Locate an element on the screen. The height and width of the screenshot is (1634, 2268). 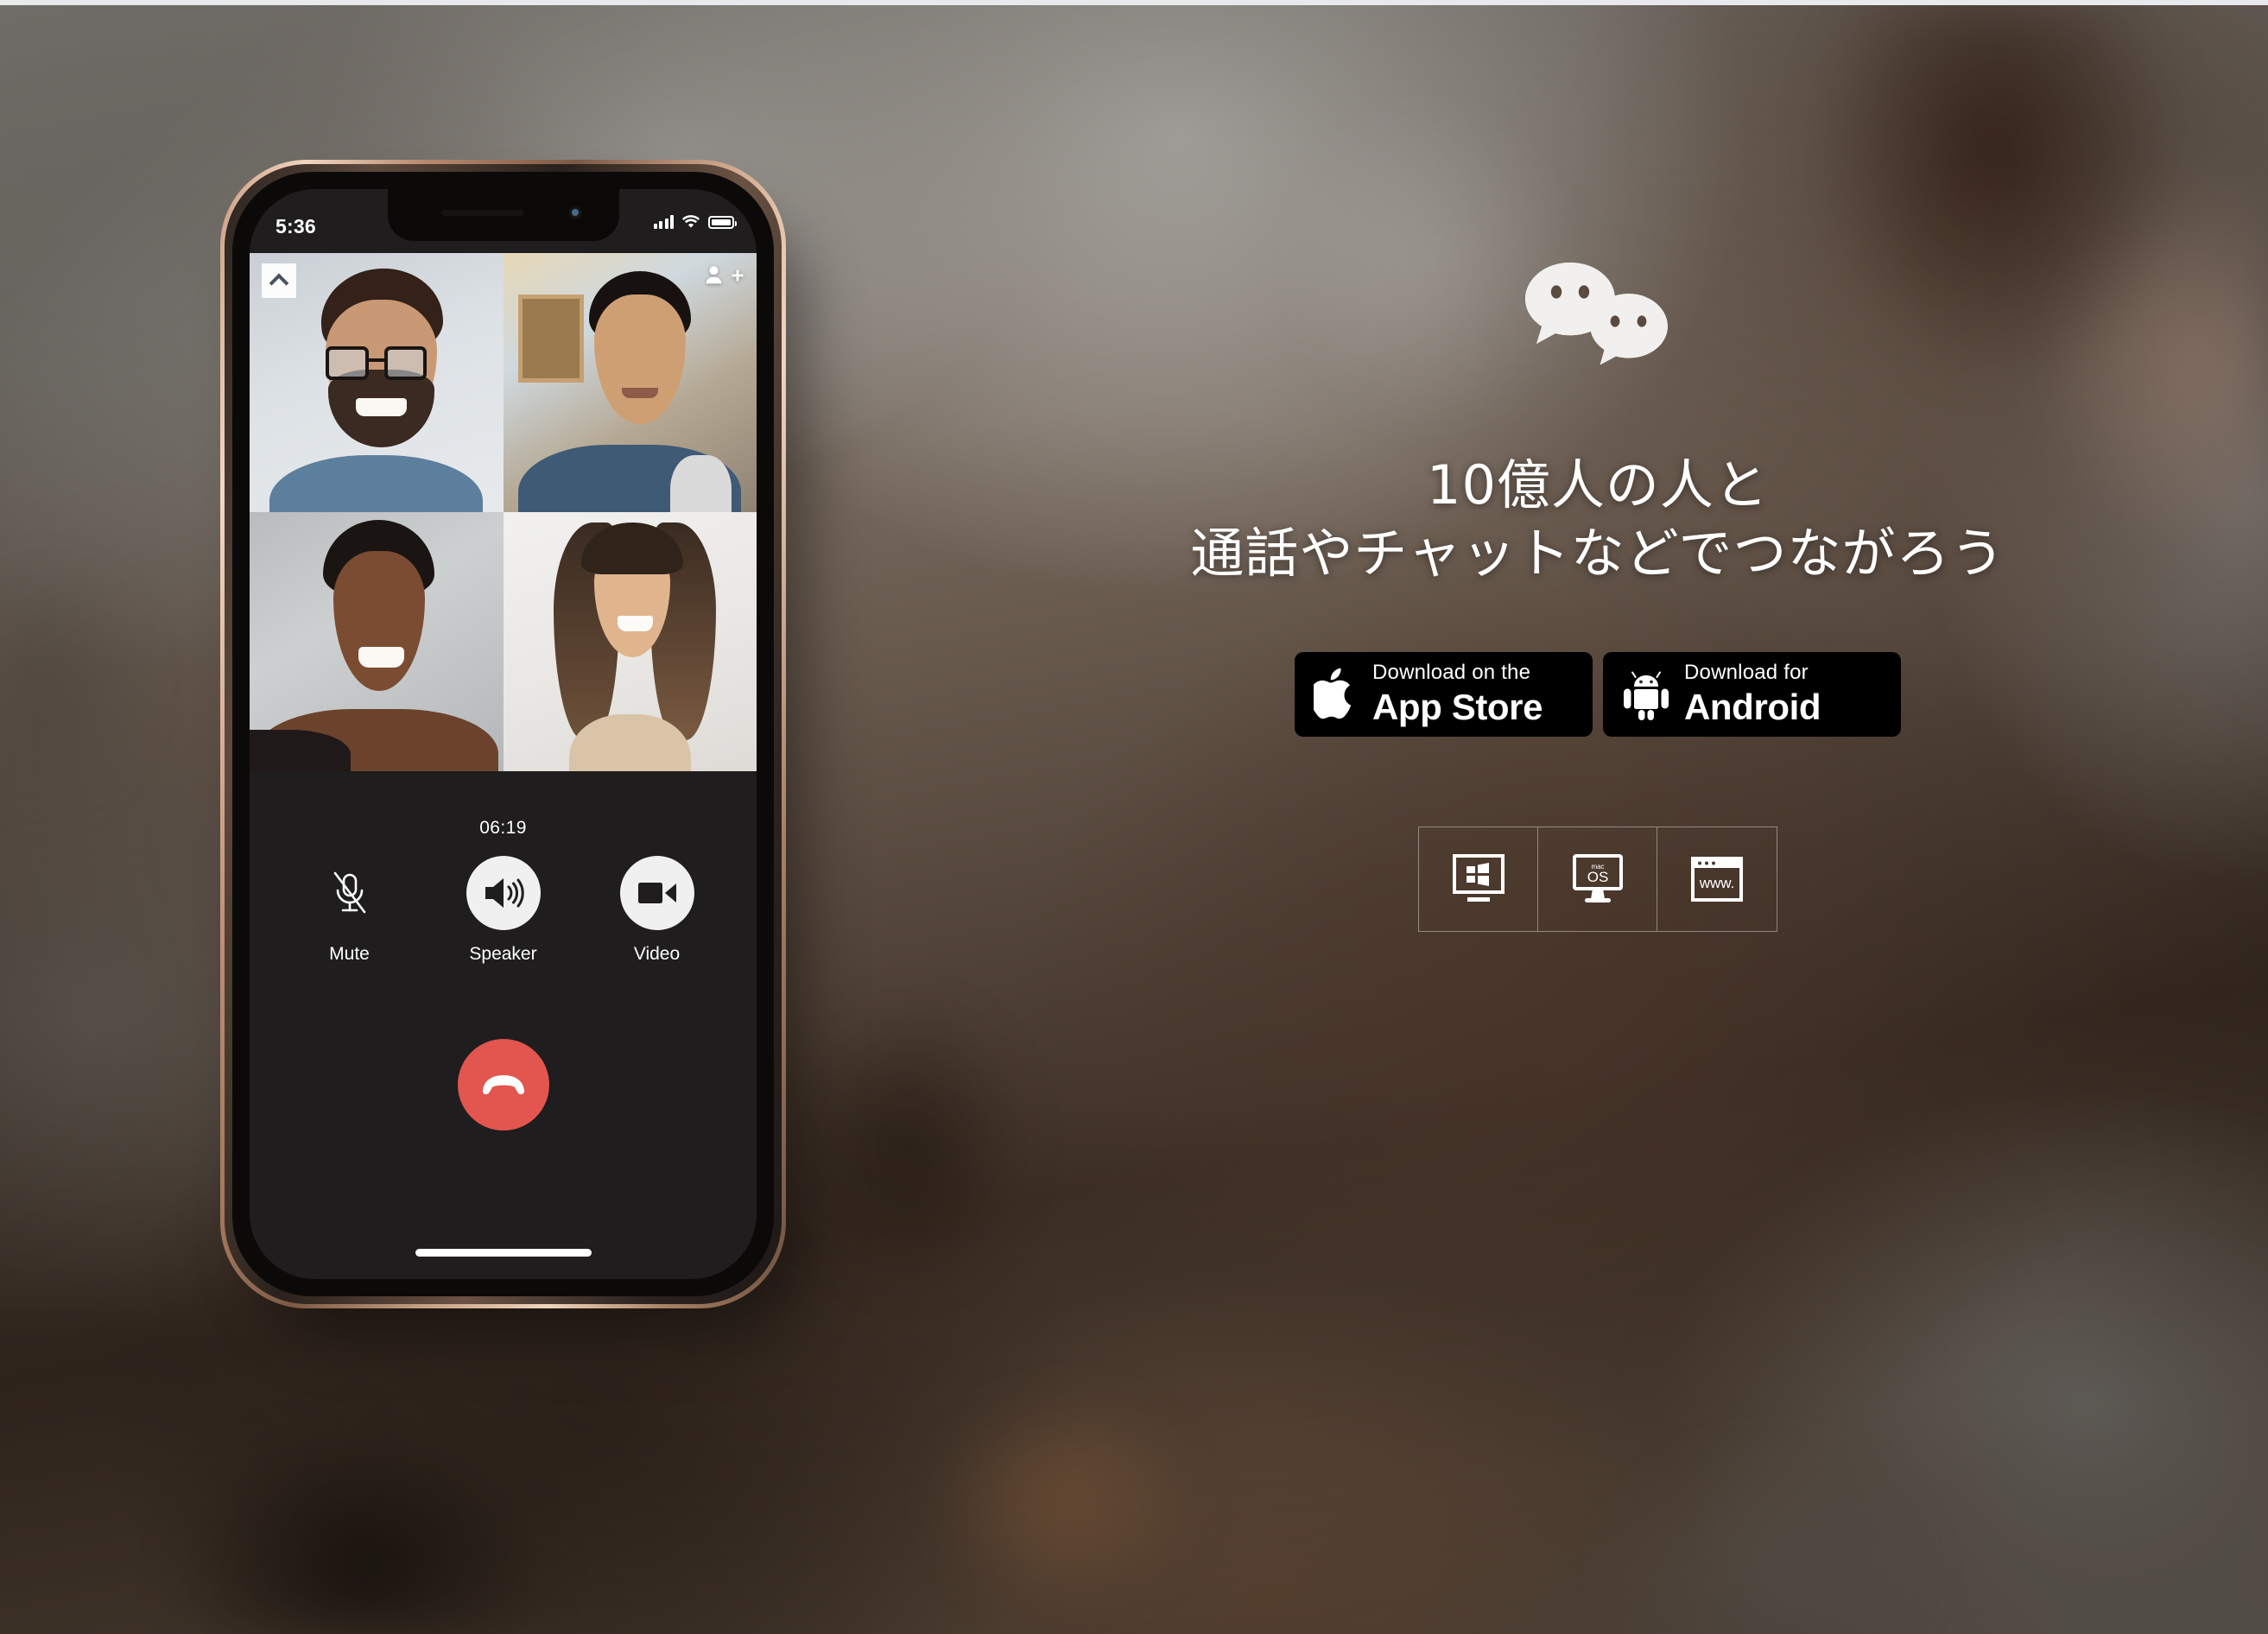
speaker-icon is located at coordinates (504, 893).